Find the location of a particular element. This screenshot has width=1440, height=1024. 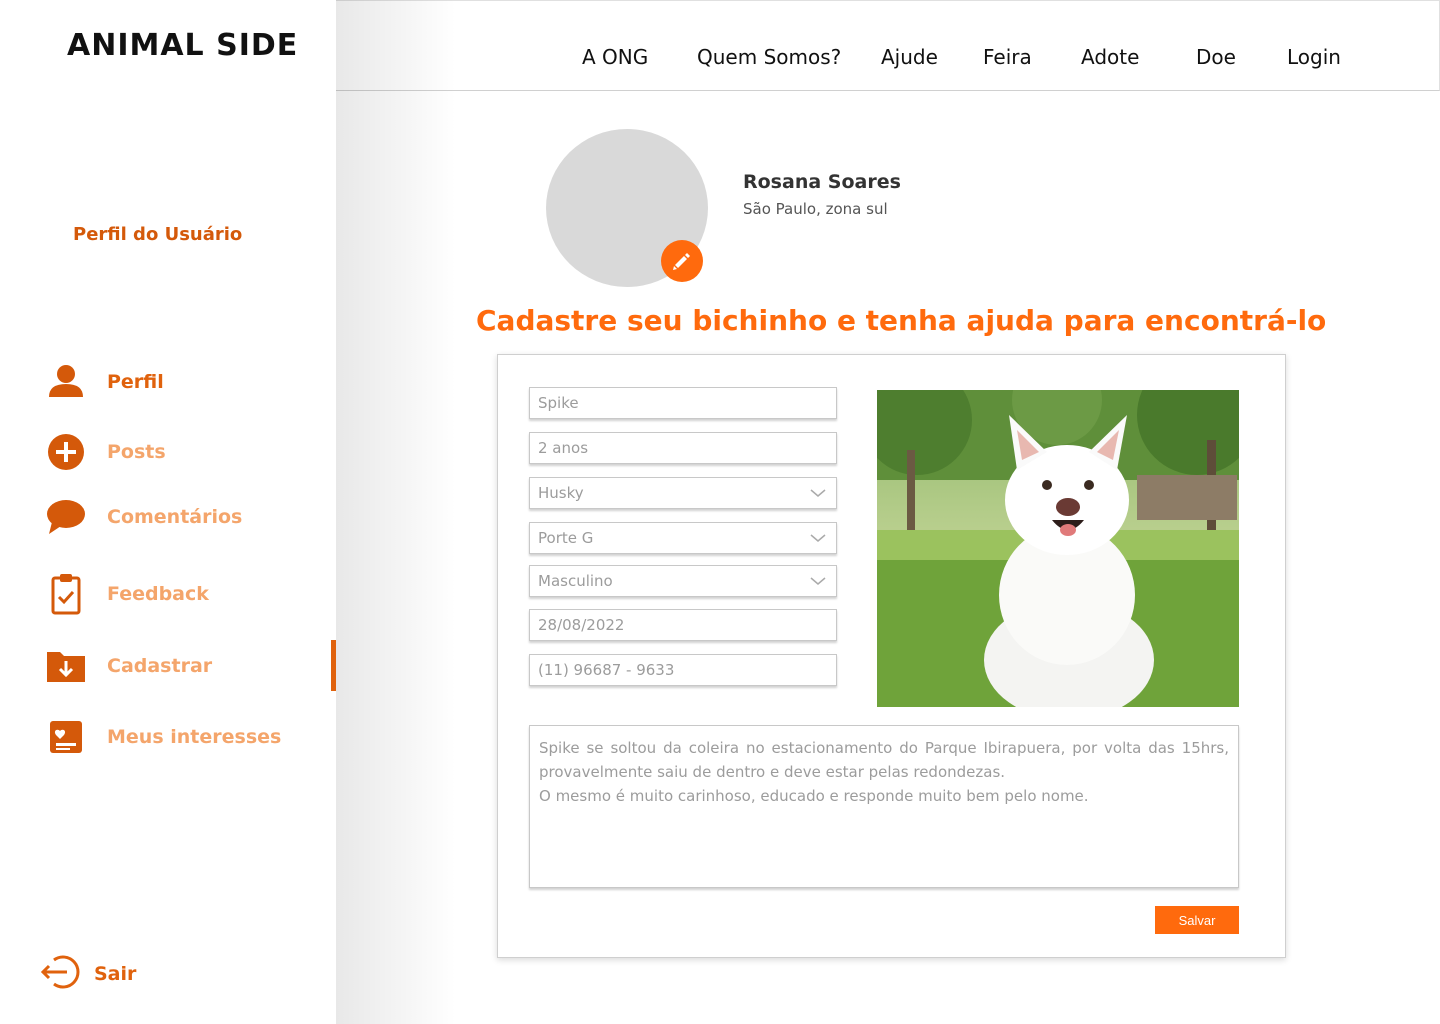

sidebar-item-feedback: Feedback is located at coordinates (127, 594).